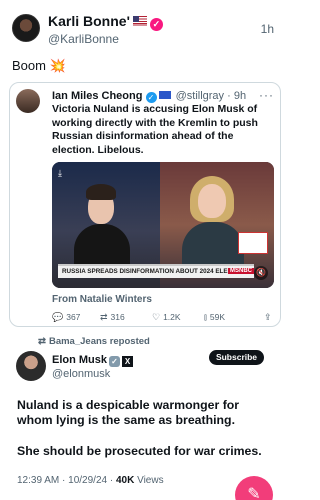 The width and height of the screenshot is (320, 500). I want to click on video-source: From Natalie Winters, so click(102, 299).